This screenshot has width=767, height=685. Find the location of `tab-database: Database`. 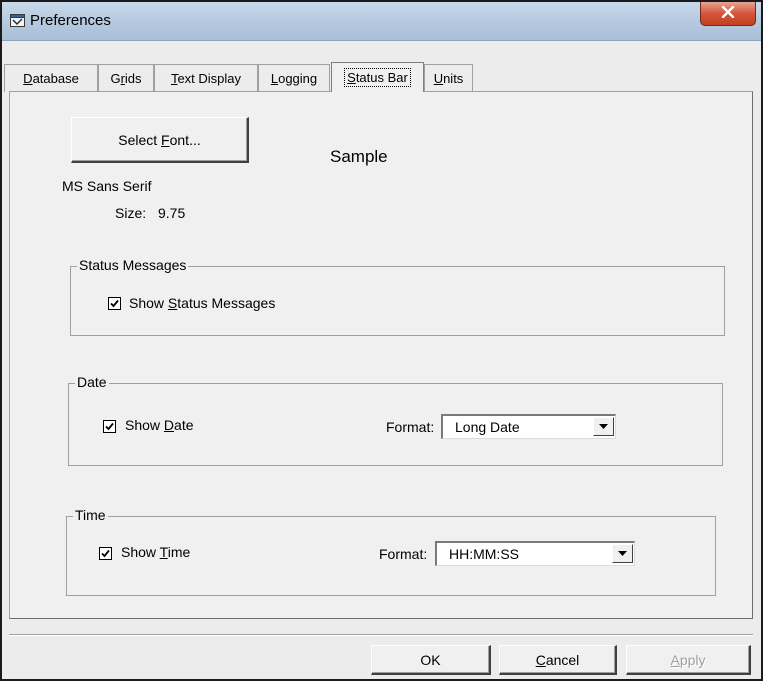

tab-database: Database is located at coordinates (51, 78).